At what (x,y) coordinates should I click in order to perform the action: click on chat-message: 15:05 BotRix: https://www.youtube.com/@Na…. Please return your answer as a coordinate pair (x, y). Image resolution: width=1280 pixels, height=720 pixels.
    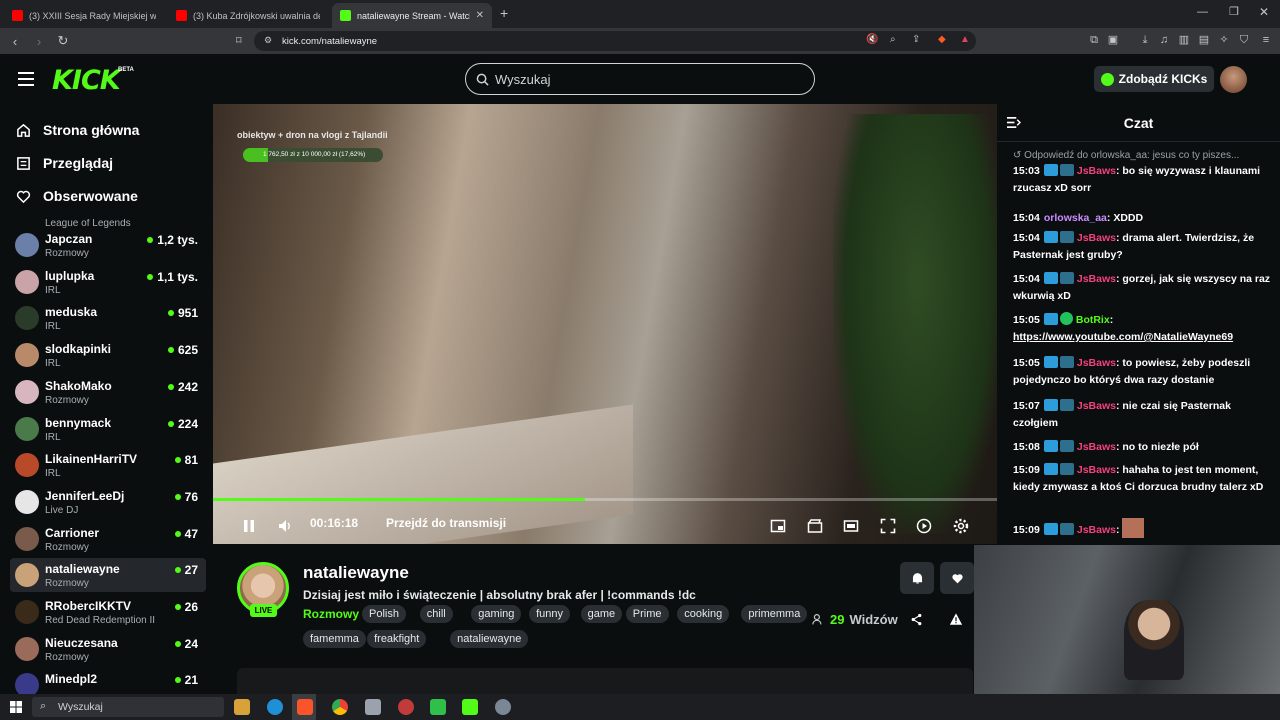
    Looking at the image, I should click on (1142, 329).